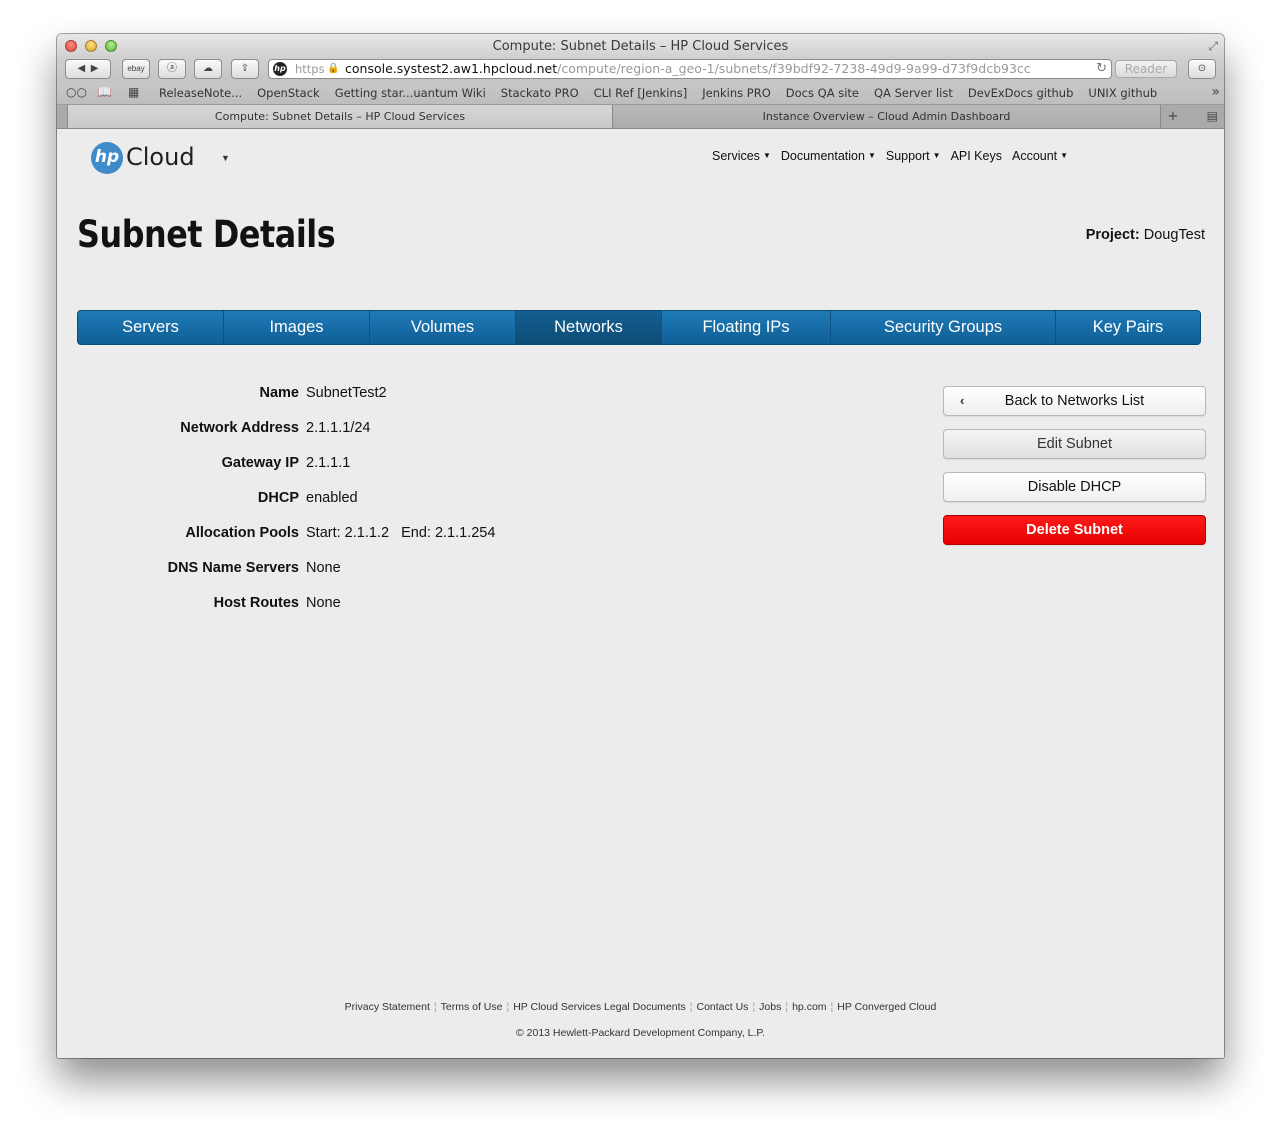 The height and width of the screenshot is (1137, 1281). What do you see at coordinates (943, 327) in the screenshot?
I see `main-nav-tab: Security Groups` at bounding box center [943, 327].